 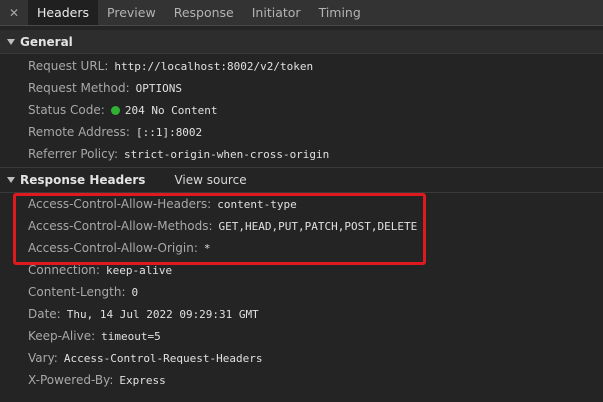 I want to click on tab-preview: Preview, so click(x=131, y=12).